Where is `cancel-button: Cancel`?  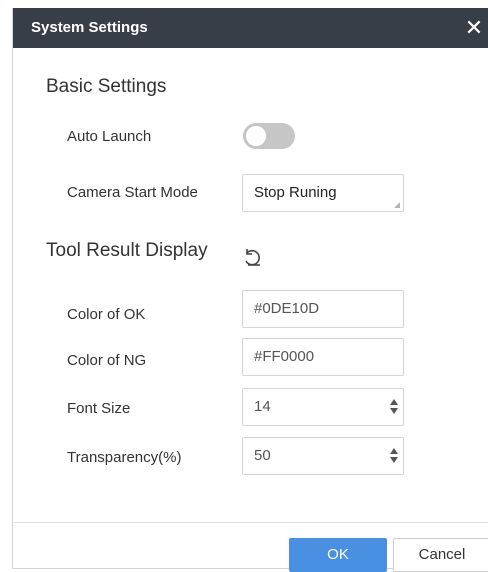 cancel-button: Cancel is located at coordinates (440, 555).